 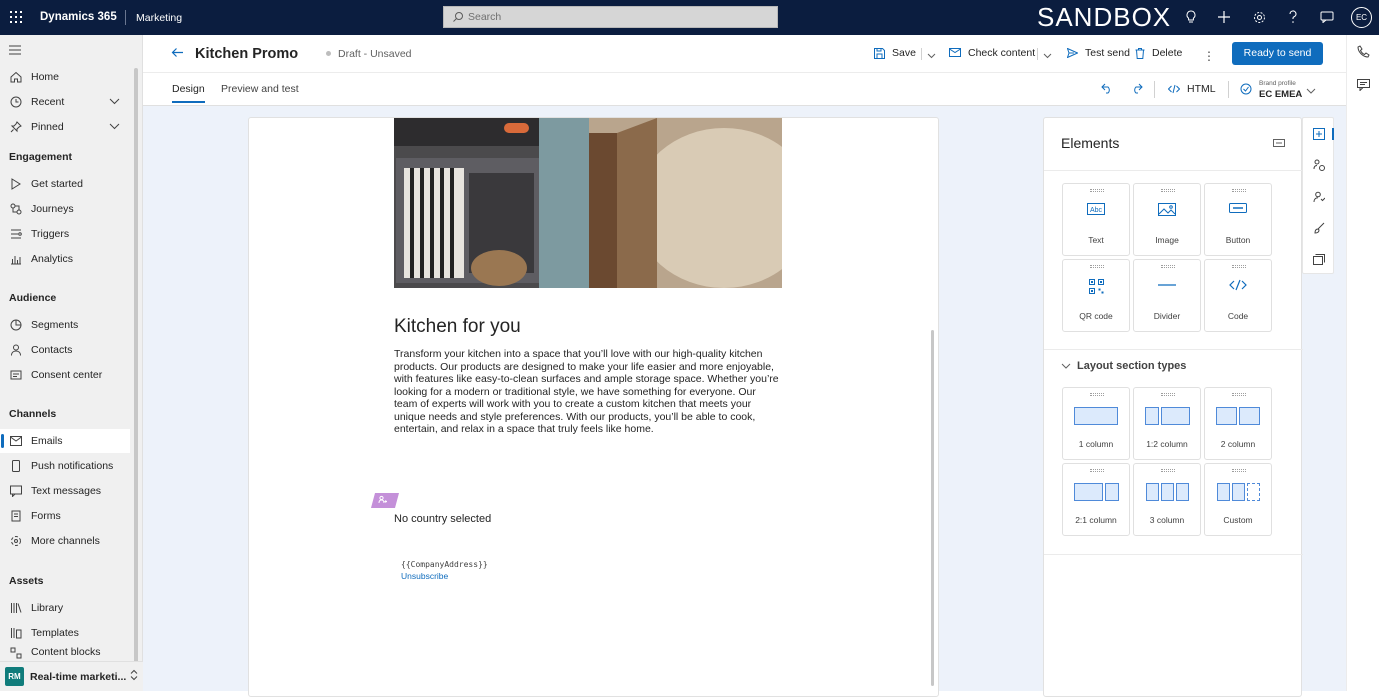 I want to click on nav-item-content-blocks: Content blocks, so click(x=65, y=653).